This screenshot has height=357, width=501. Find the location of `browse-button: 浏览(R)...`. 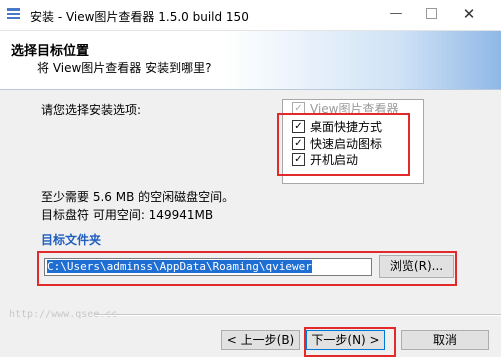

browse-button: 浏览(R)... is located at coordinates (416, 266).